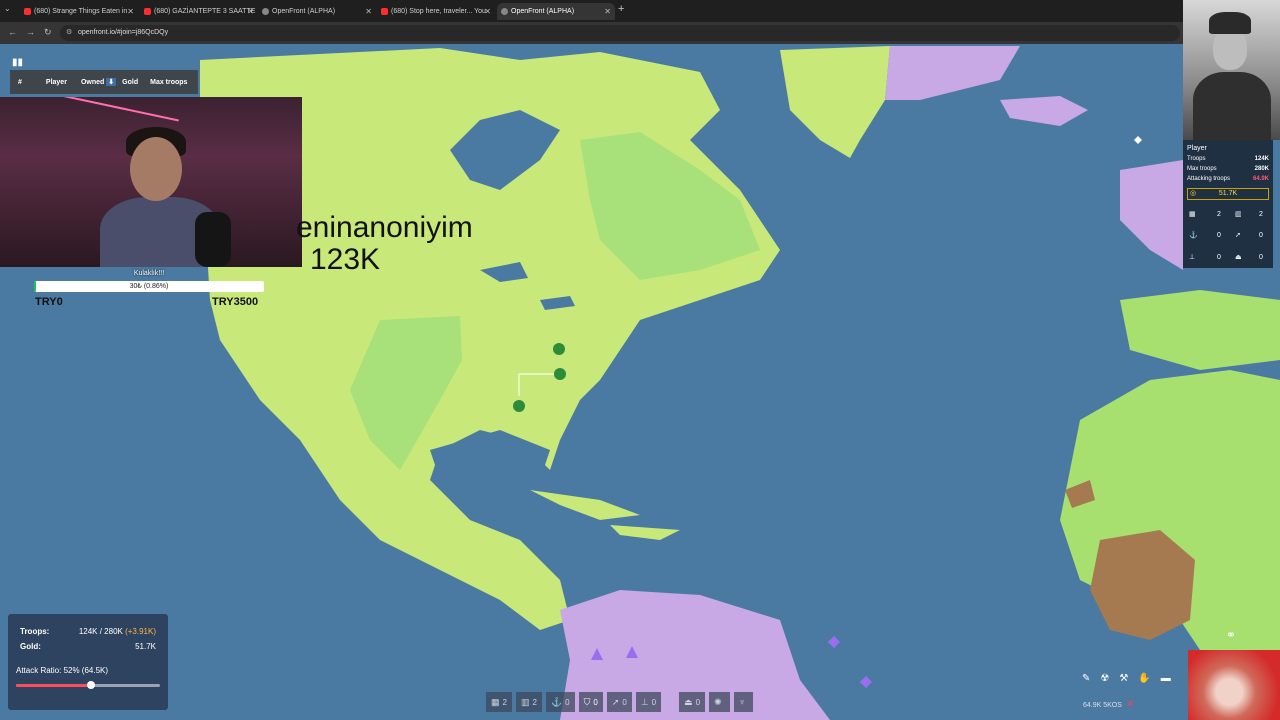 The image size is (1280, 720). I want to click on pp-factories: 2, so click(1261, 214).